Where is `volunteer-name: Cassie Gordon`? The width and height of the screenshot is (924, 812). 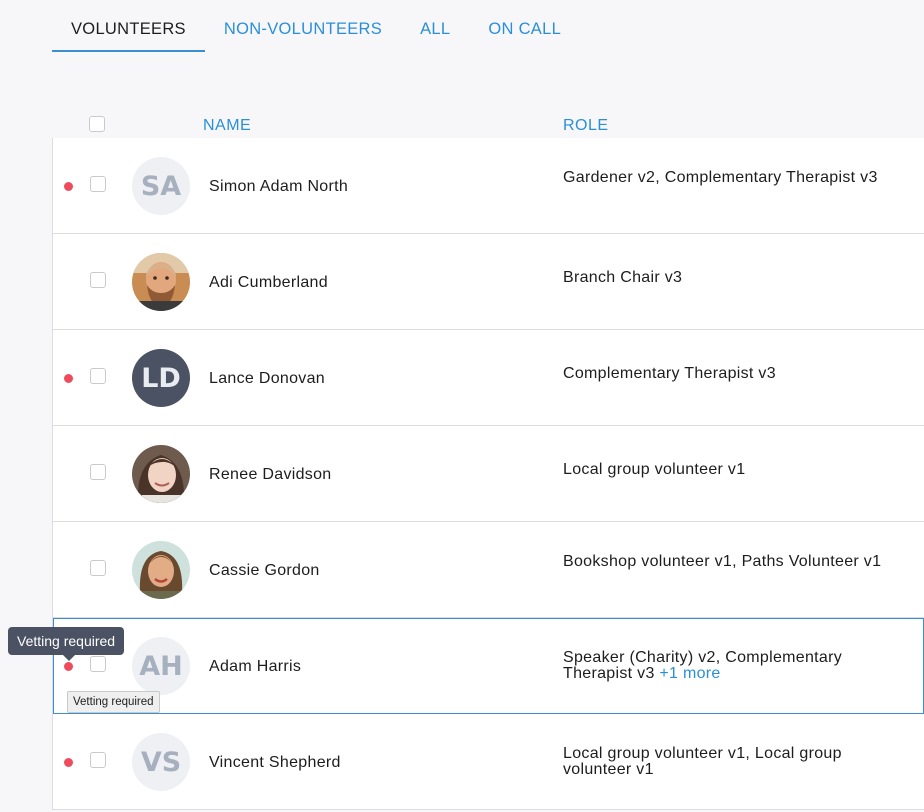
volunteer-name: Cassie Gordon is located at coordinates (264, 571).